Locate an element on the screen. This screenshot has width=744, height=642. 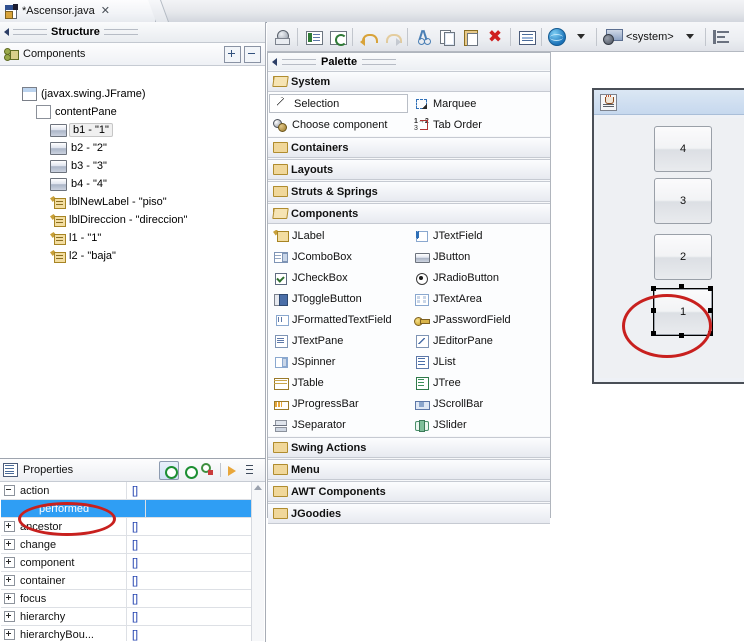
copy-icon is located at coordinates (447, 37).